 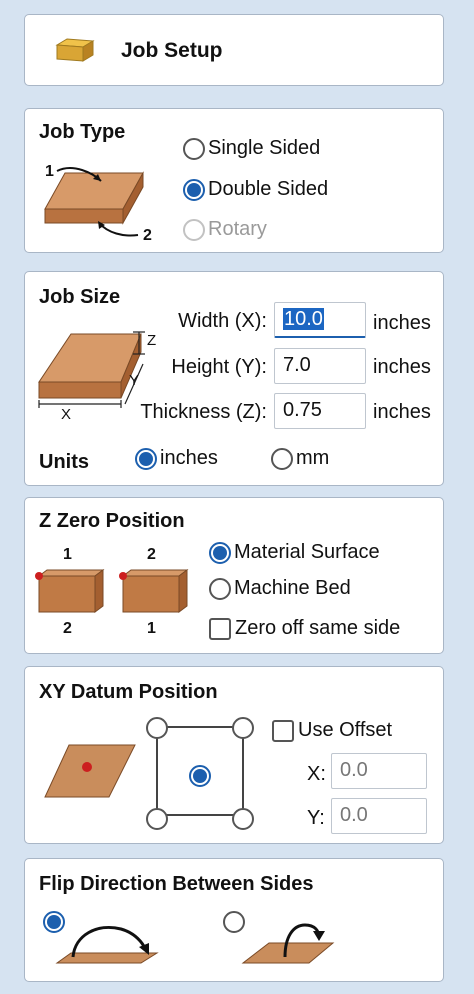 What do you see at coordinates (67, 628) in the screenshot?
I see `block-left-bottom-label: 2` at bounding box center [67, 628].